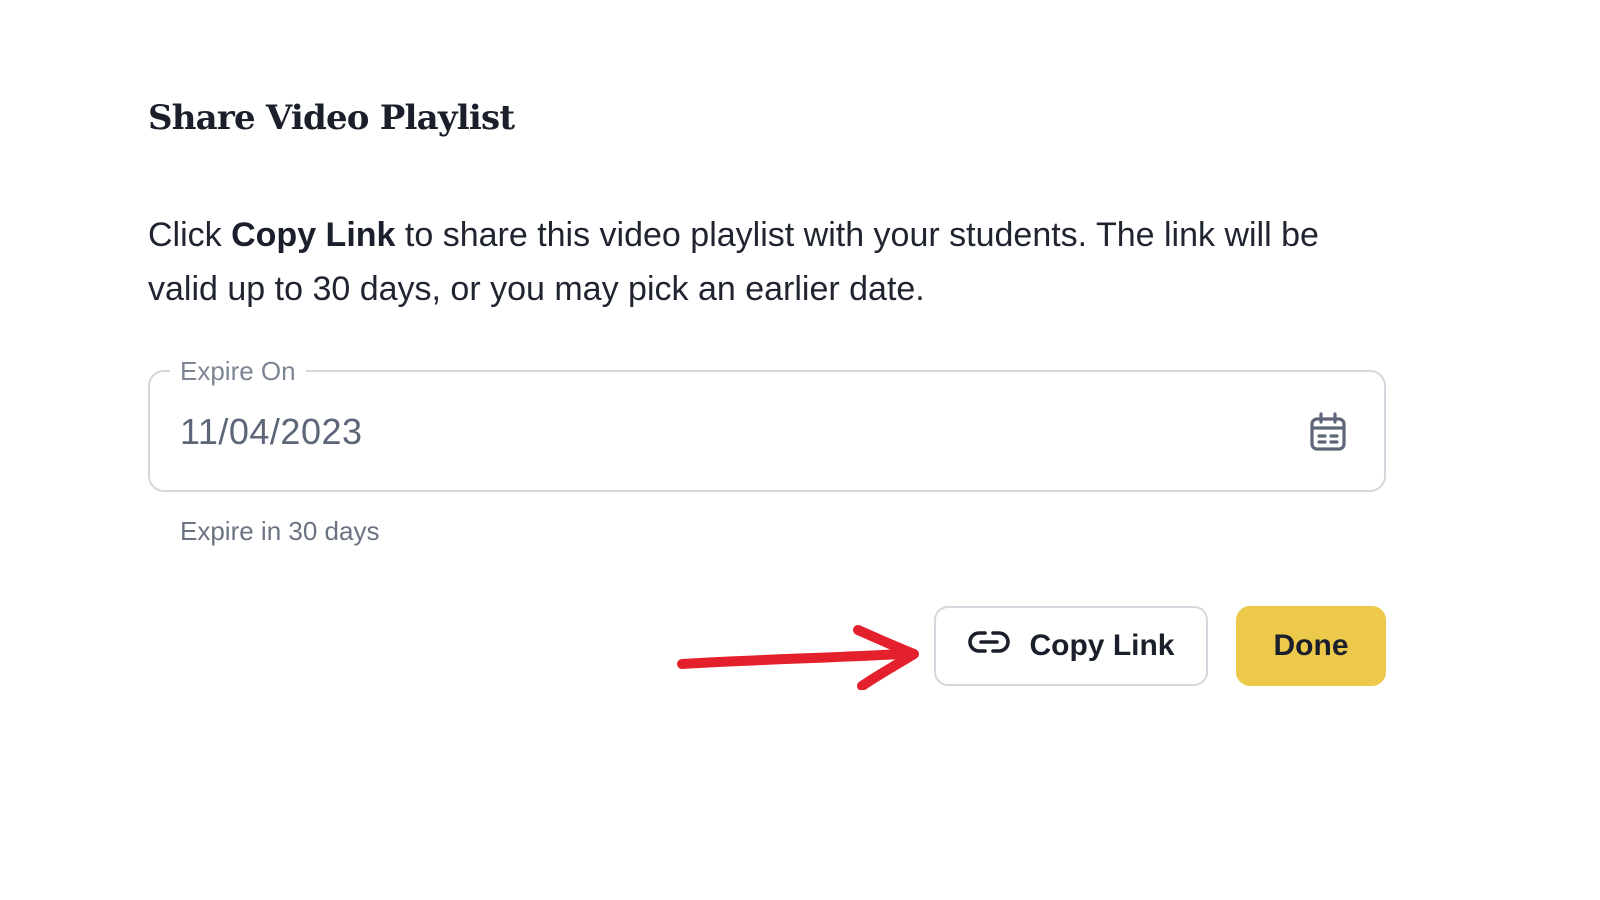  What do you see at coordinates (1102, 645) in the screenshot?
I see `copy-link-label: Copy Link` at bounding box center [1102, 645].